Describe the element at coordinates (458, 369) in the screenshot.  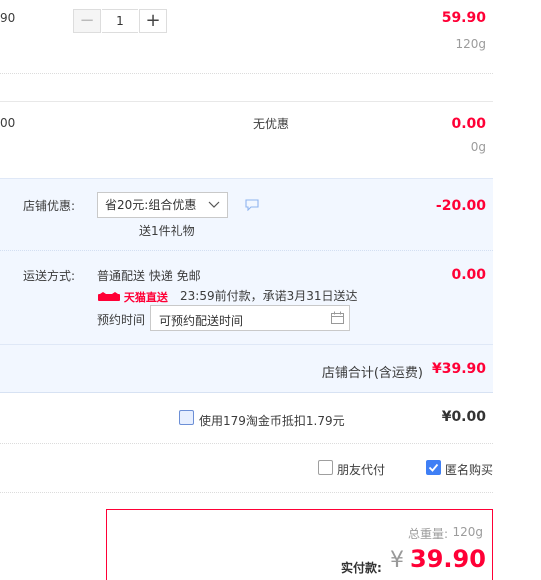
I see `shop-total-amount: ¥39.90` at that location.